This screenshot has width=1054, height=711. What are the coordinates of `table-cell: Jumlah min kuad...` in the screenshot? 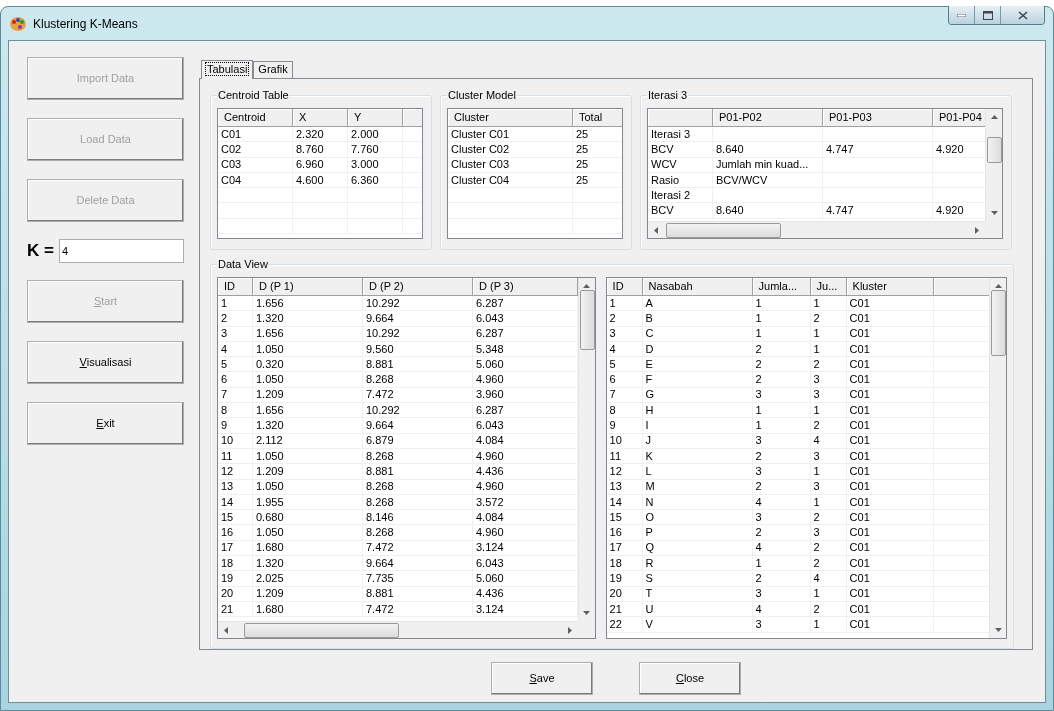 It's located at (762, 165).